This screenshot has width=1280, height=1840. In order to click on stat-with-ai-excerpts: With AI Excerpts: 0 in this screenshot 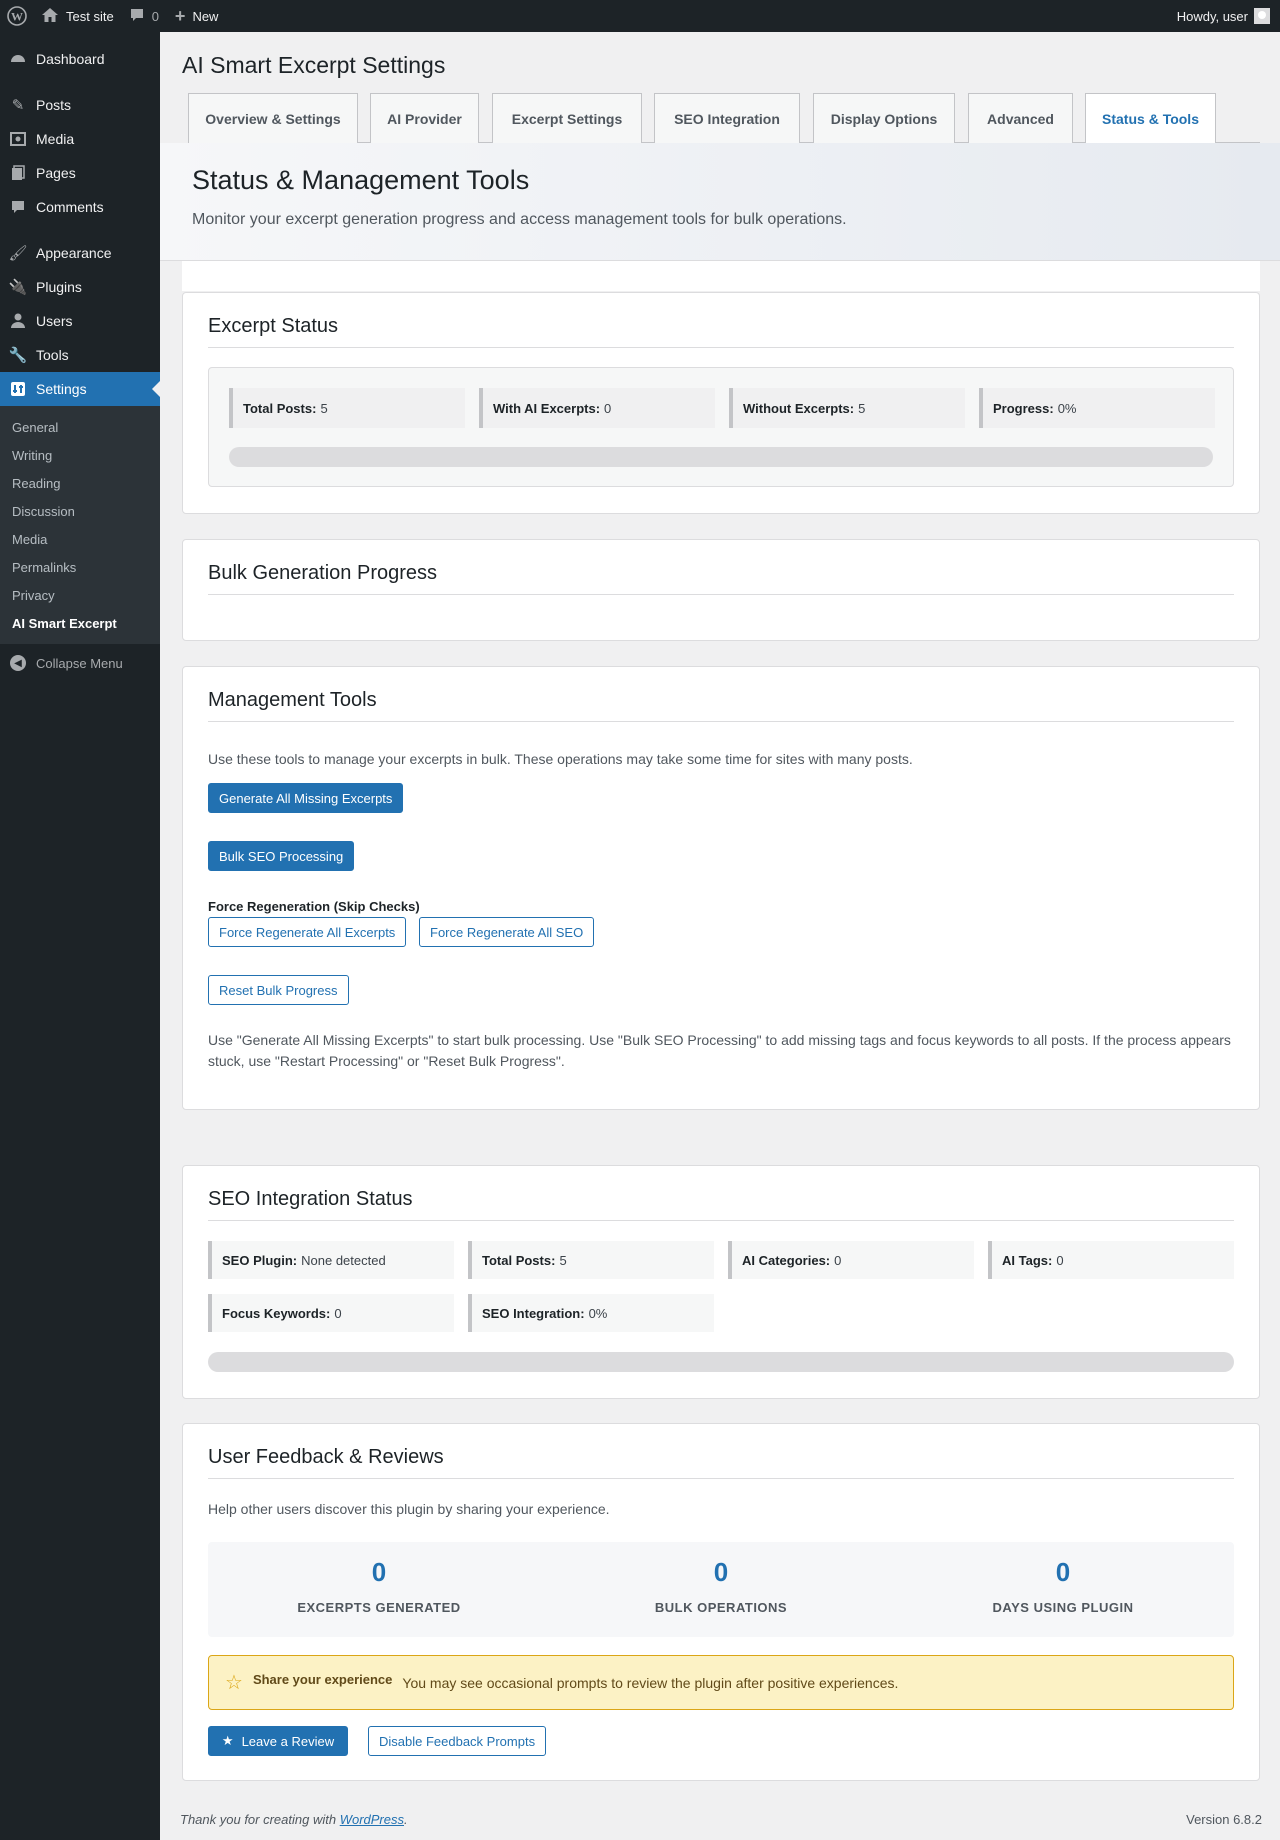, I will do `click(597, 408)`.